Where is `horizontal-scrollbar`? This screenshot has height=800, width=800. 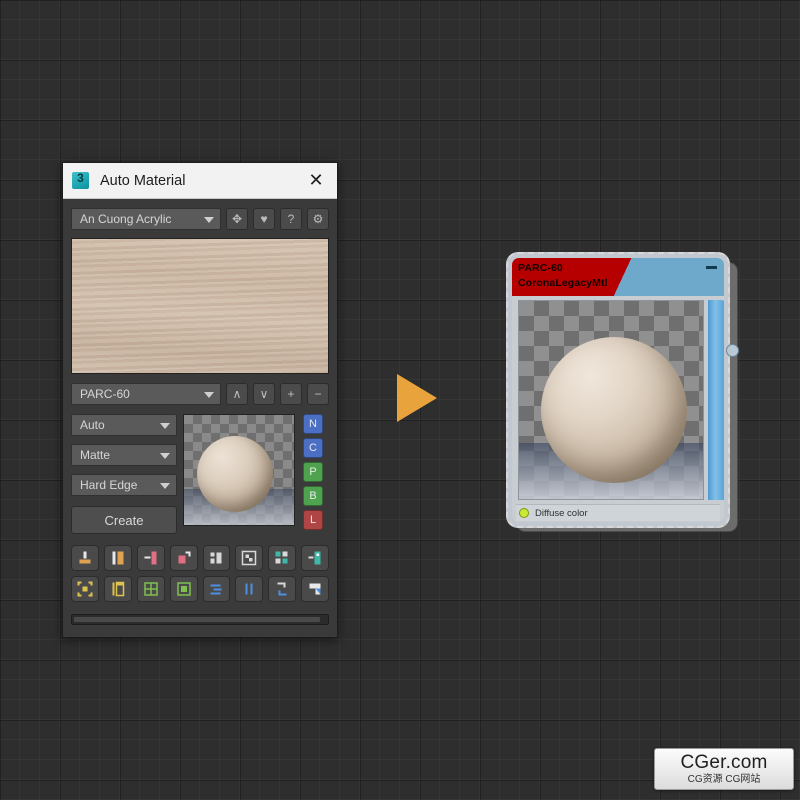 horizontal-scrollbar is located at coordinates (200, 619).